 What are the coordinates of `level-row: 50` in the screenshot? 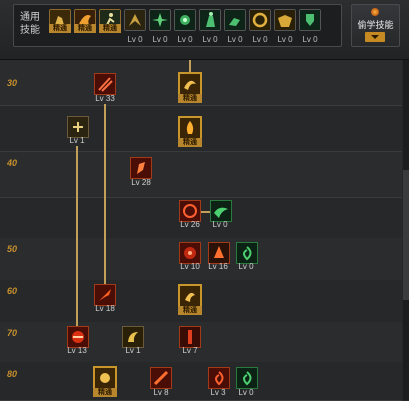 It's located at (201, 261).